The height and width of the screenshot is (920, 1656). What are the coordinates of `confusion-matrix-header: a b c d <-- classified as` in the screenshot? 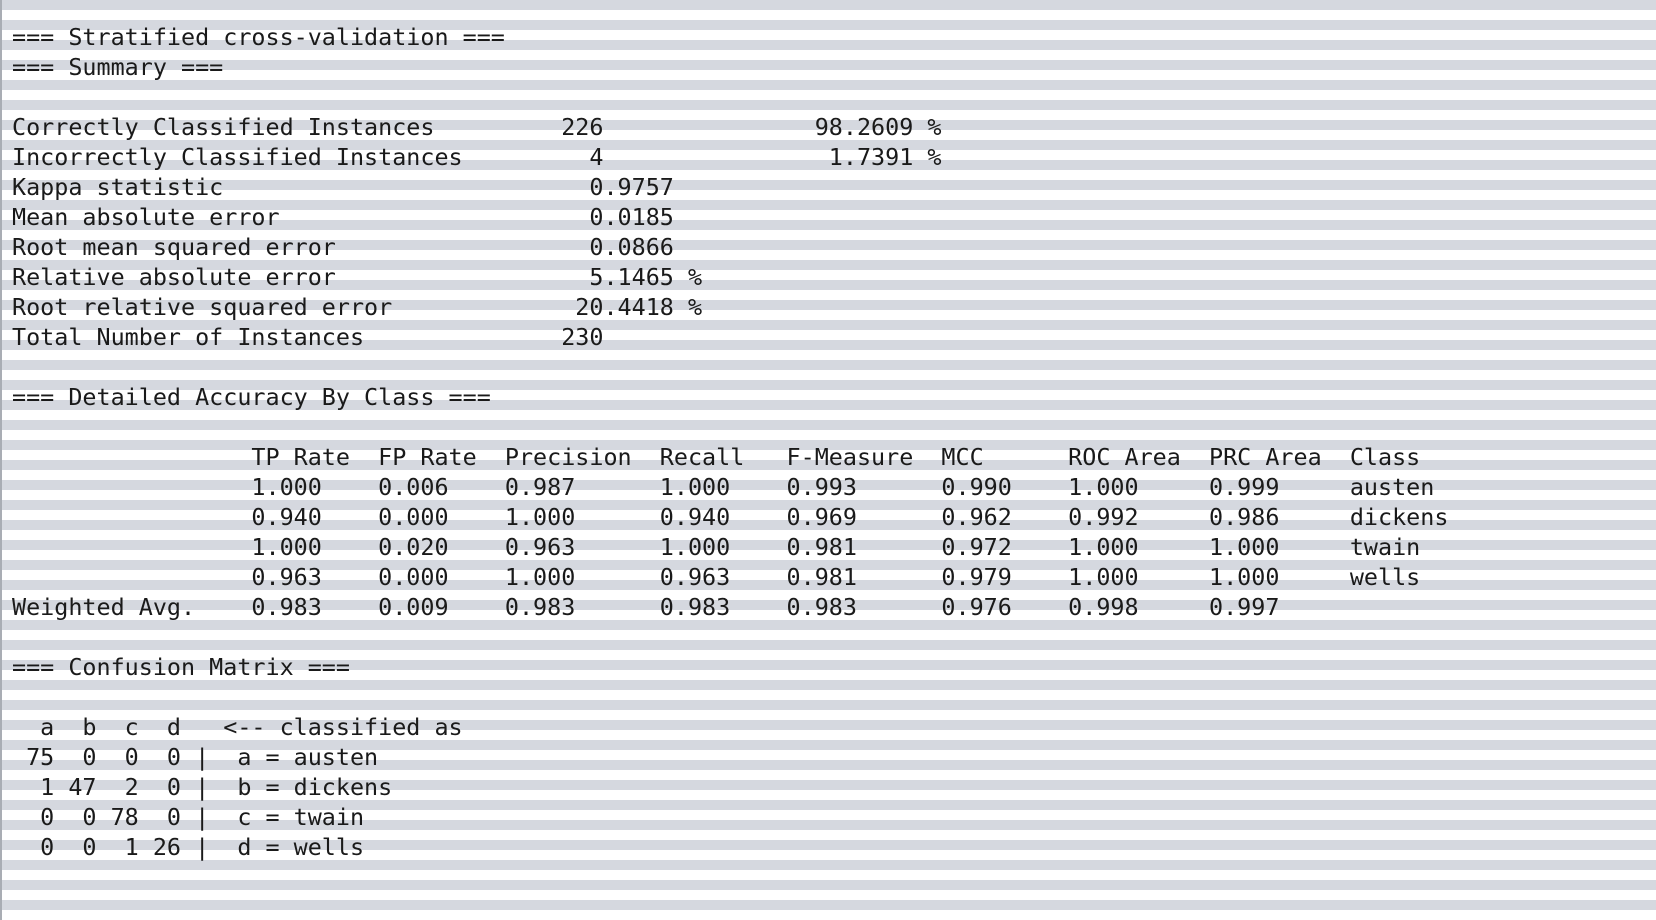 It's located at (237, 727).